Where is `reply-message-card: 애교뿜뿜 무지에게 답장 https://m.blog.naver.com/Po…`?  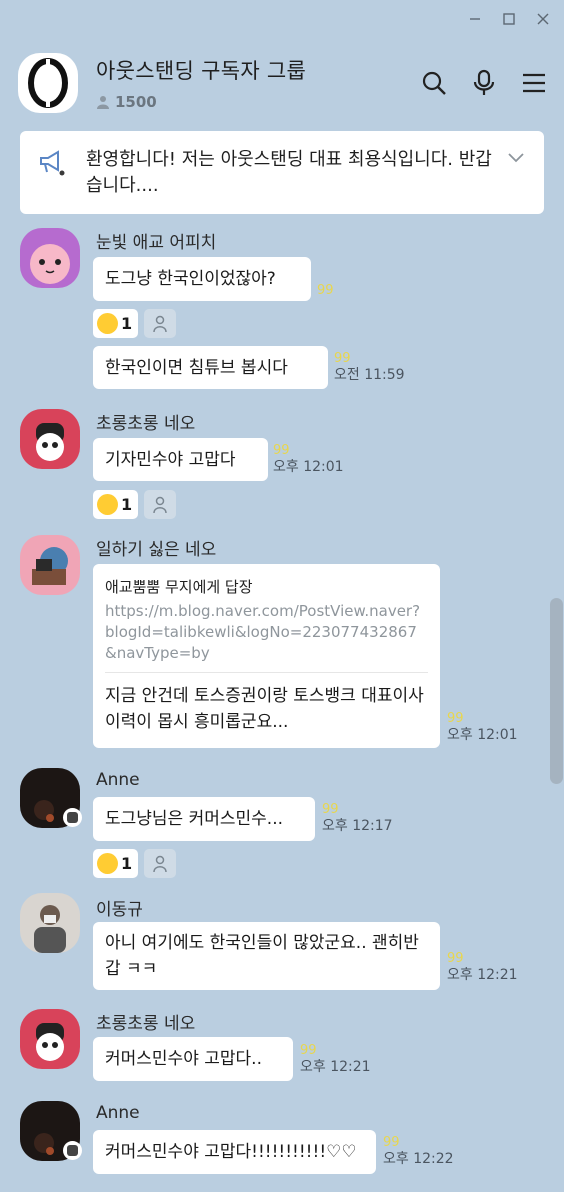
reply-message-card: 애교뿜뿜 무지에게 답장 https://m.blog.naver.com/Po… is located at coordinates (266, 656).